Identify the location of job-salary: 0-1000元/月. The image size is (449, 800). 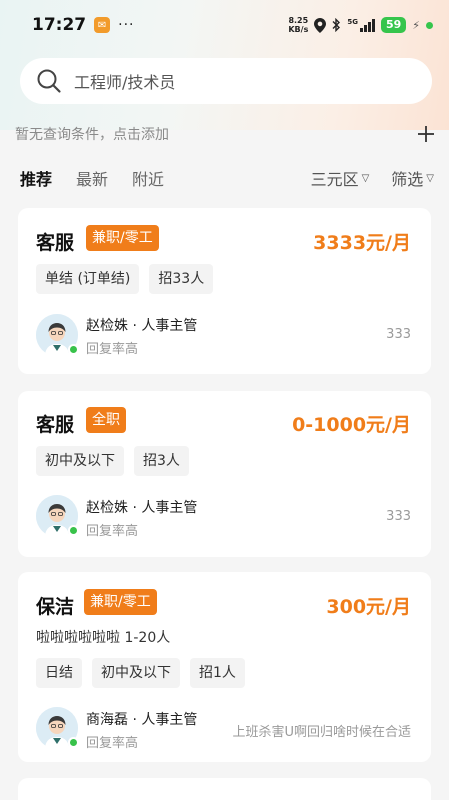
(351, 425).